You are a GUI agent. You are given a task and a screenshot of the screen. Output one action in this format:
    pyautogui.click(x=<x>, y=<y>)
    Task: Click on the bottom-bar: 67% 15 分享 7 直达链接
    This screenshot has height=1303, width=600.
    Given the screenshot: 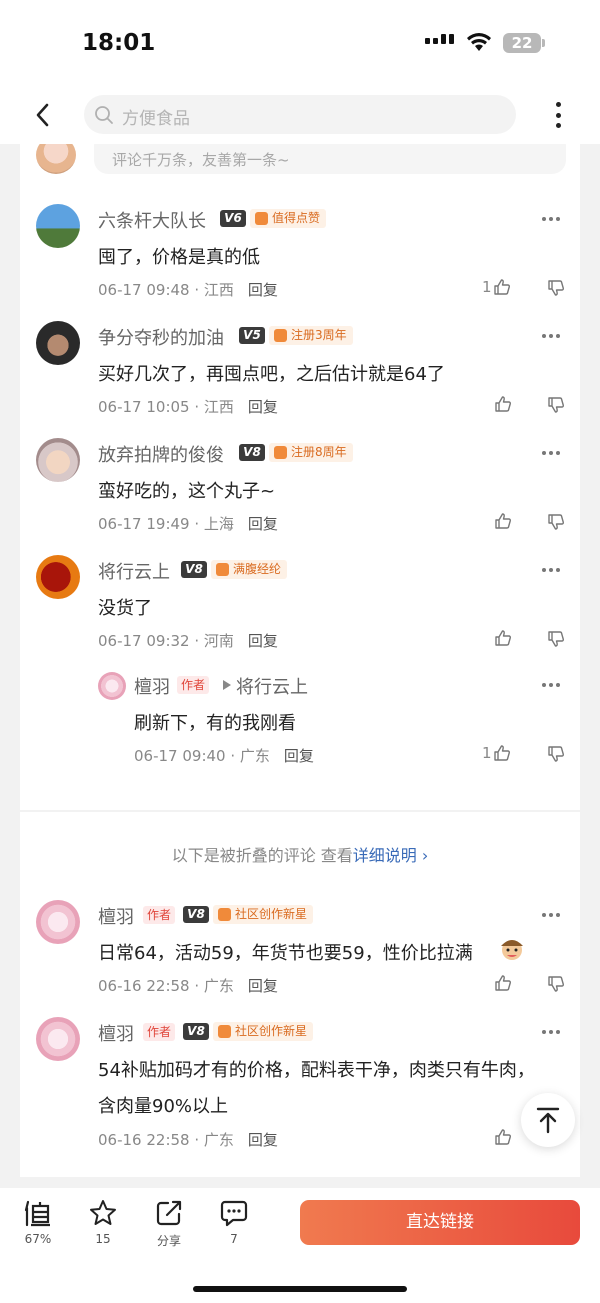 What is the action you would take?
    pyautogui.click(x=300, y=1245)
    